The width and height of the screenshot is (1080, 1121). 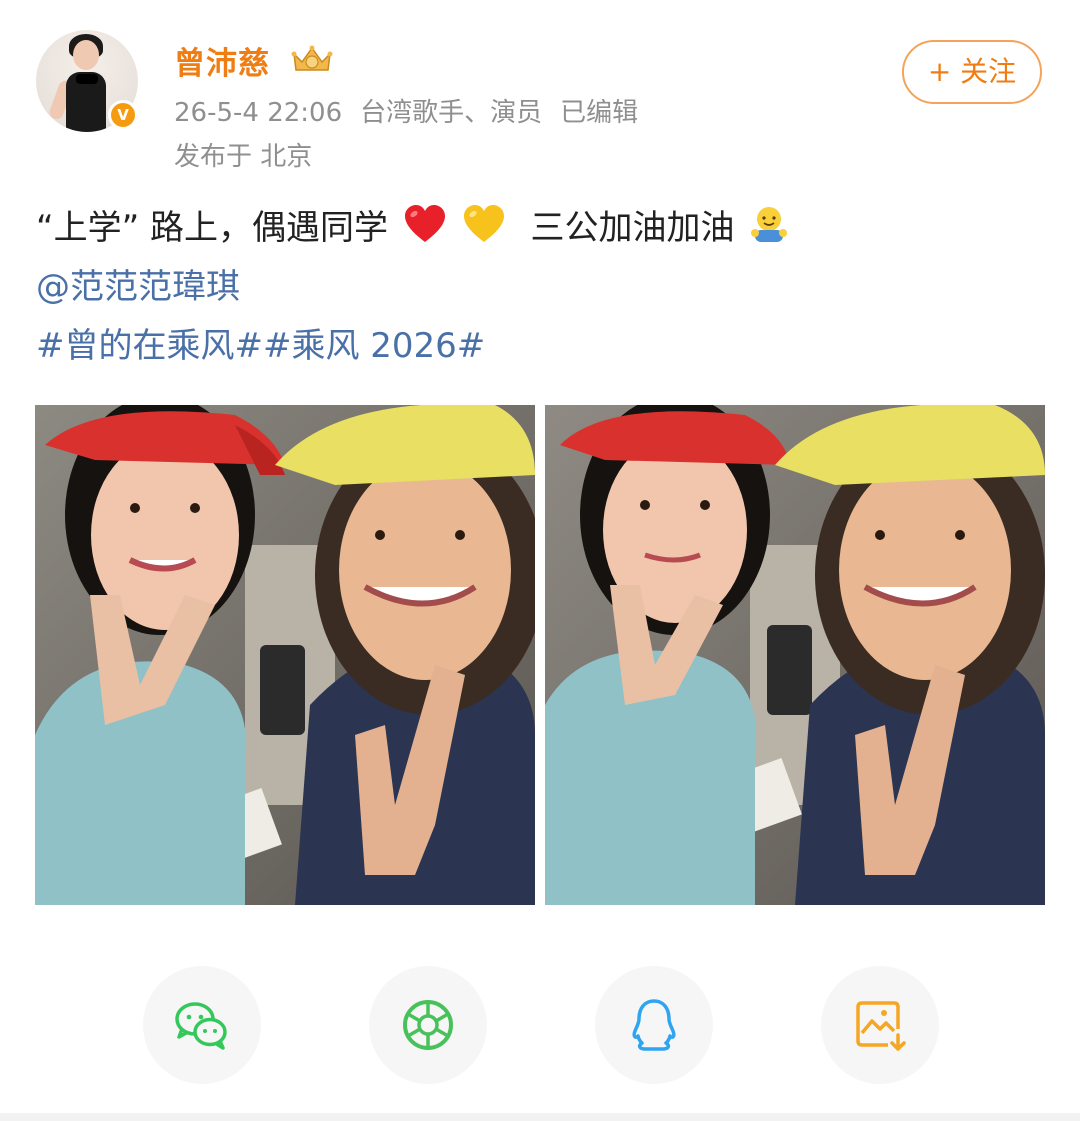 I want to click on edited-label: 已编辑, so click(x=599, y=113).